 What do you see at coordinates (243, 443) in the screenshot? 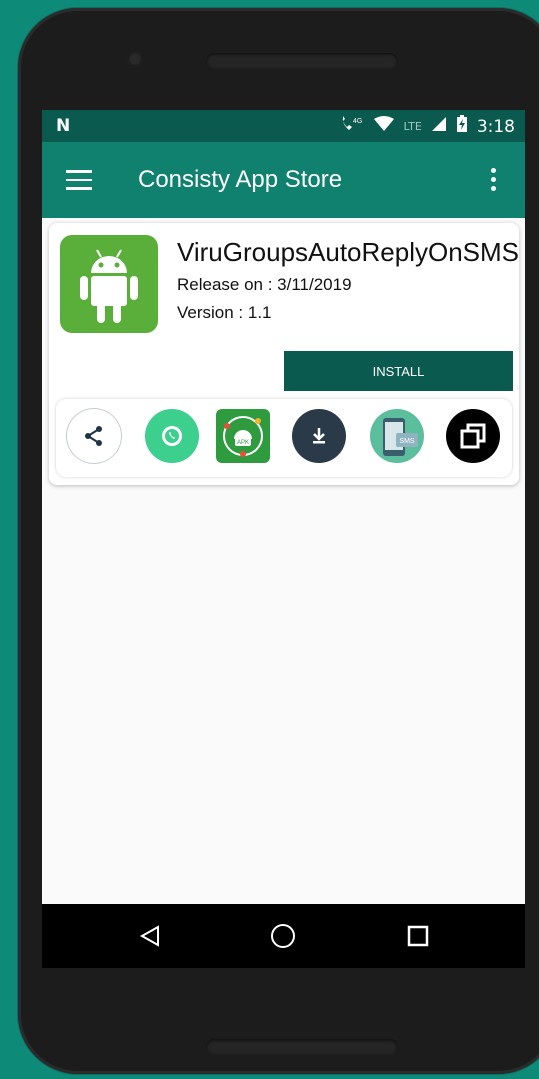
I see `svg-text: APK` at bounding box center [243, 443].